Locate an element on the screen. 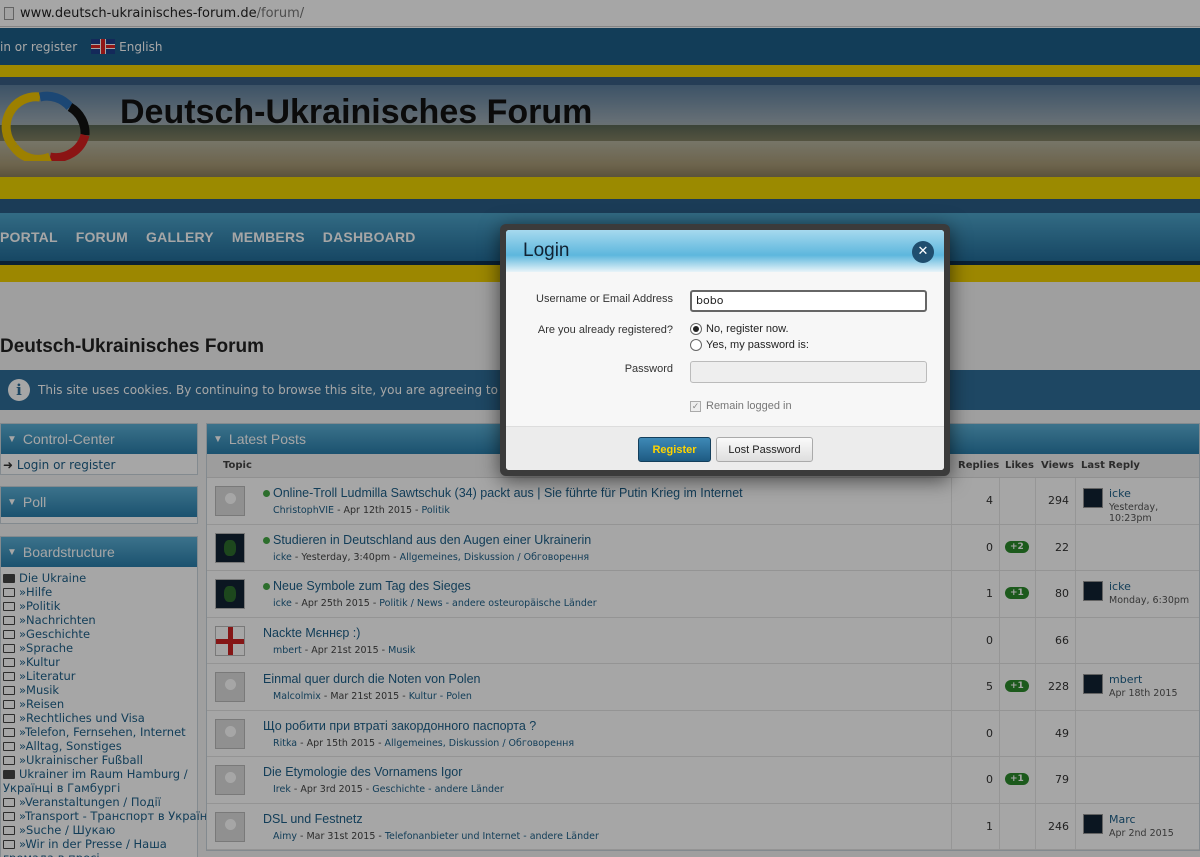  remain-logged-in-checkbox: ✓ Remain logged in is located at coordinates (741, 406).